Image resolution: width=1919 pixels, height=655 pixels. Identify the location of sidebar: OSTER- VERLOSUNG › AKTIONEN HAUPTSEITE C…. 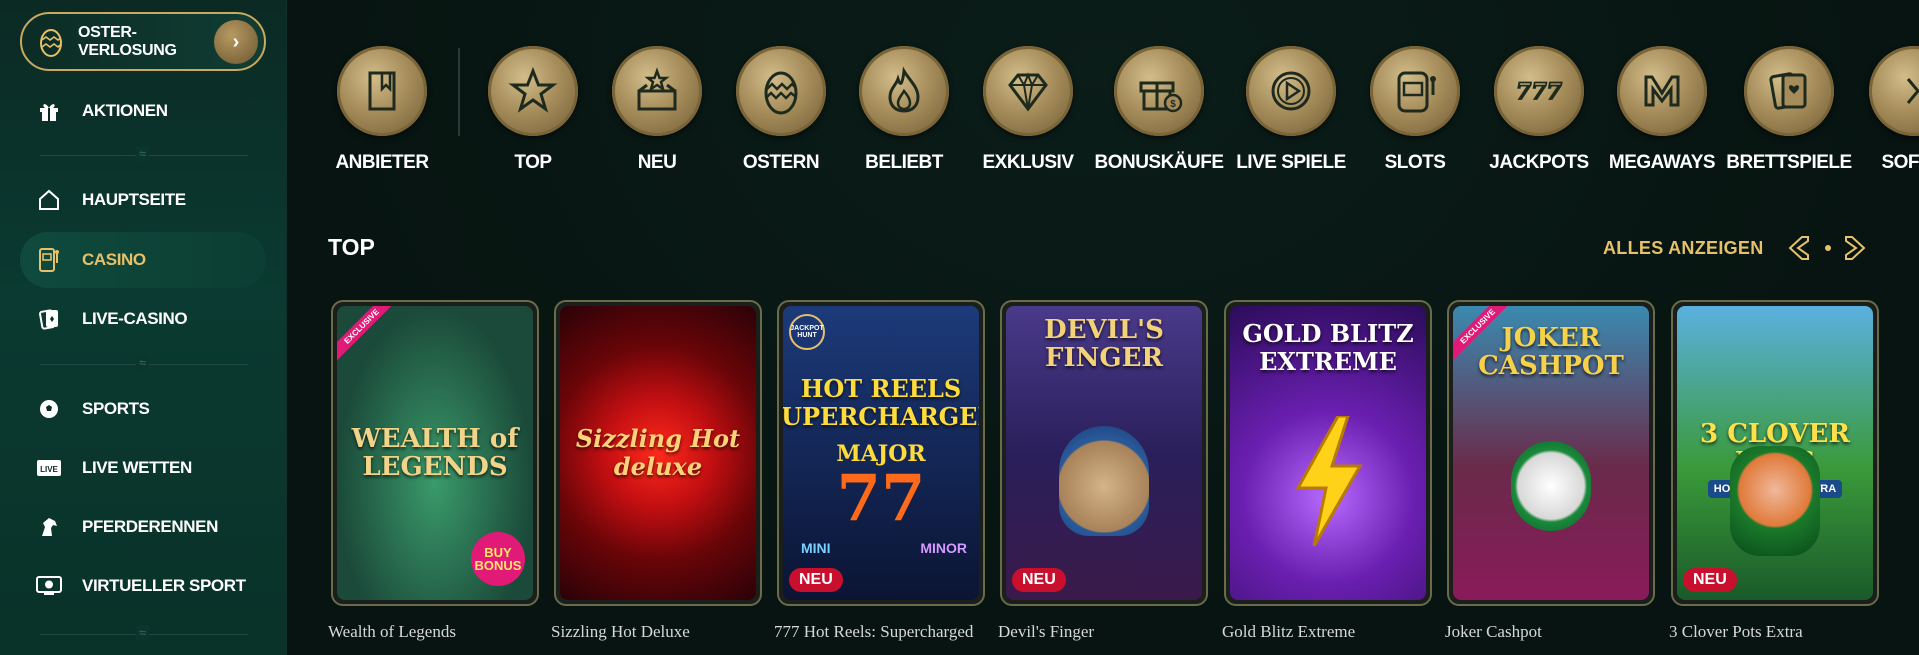
(143, 327).